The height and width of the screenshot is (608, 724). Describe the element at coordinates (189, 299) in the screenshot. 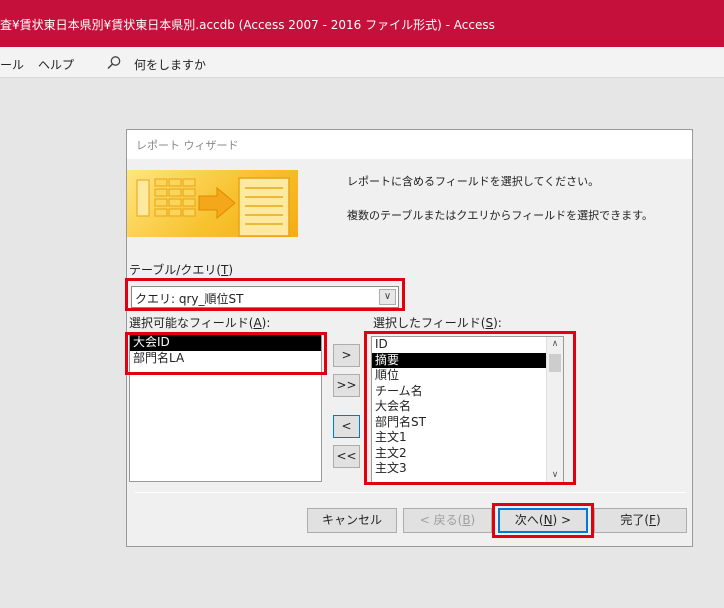

I see `table-query-value: クエリ: qry_順位ST` at that location.